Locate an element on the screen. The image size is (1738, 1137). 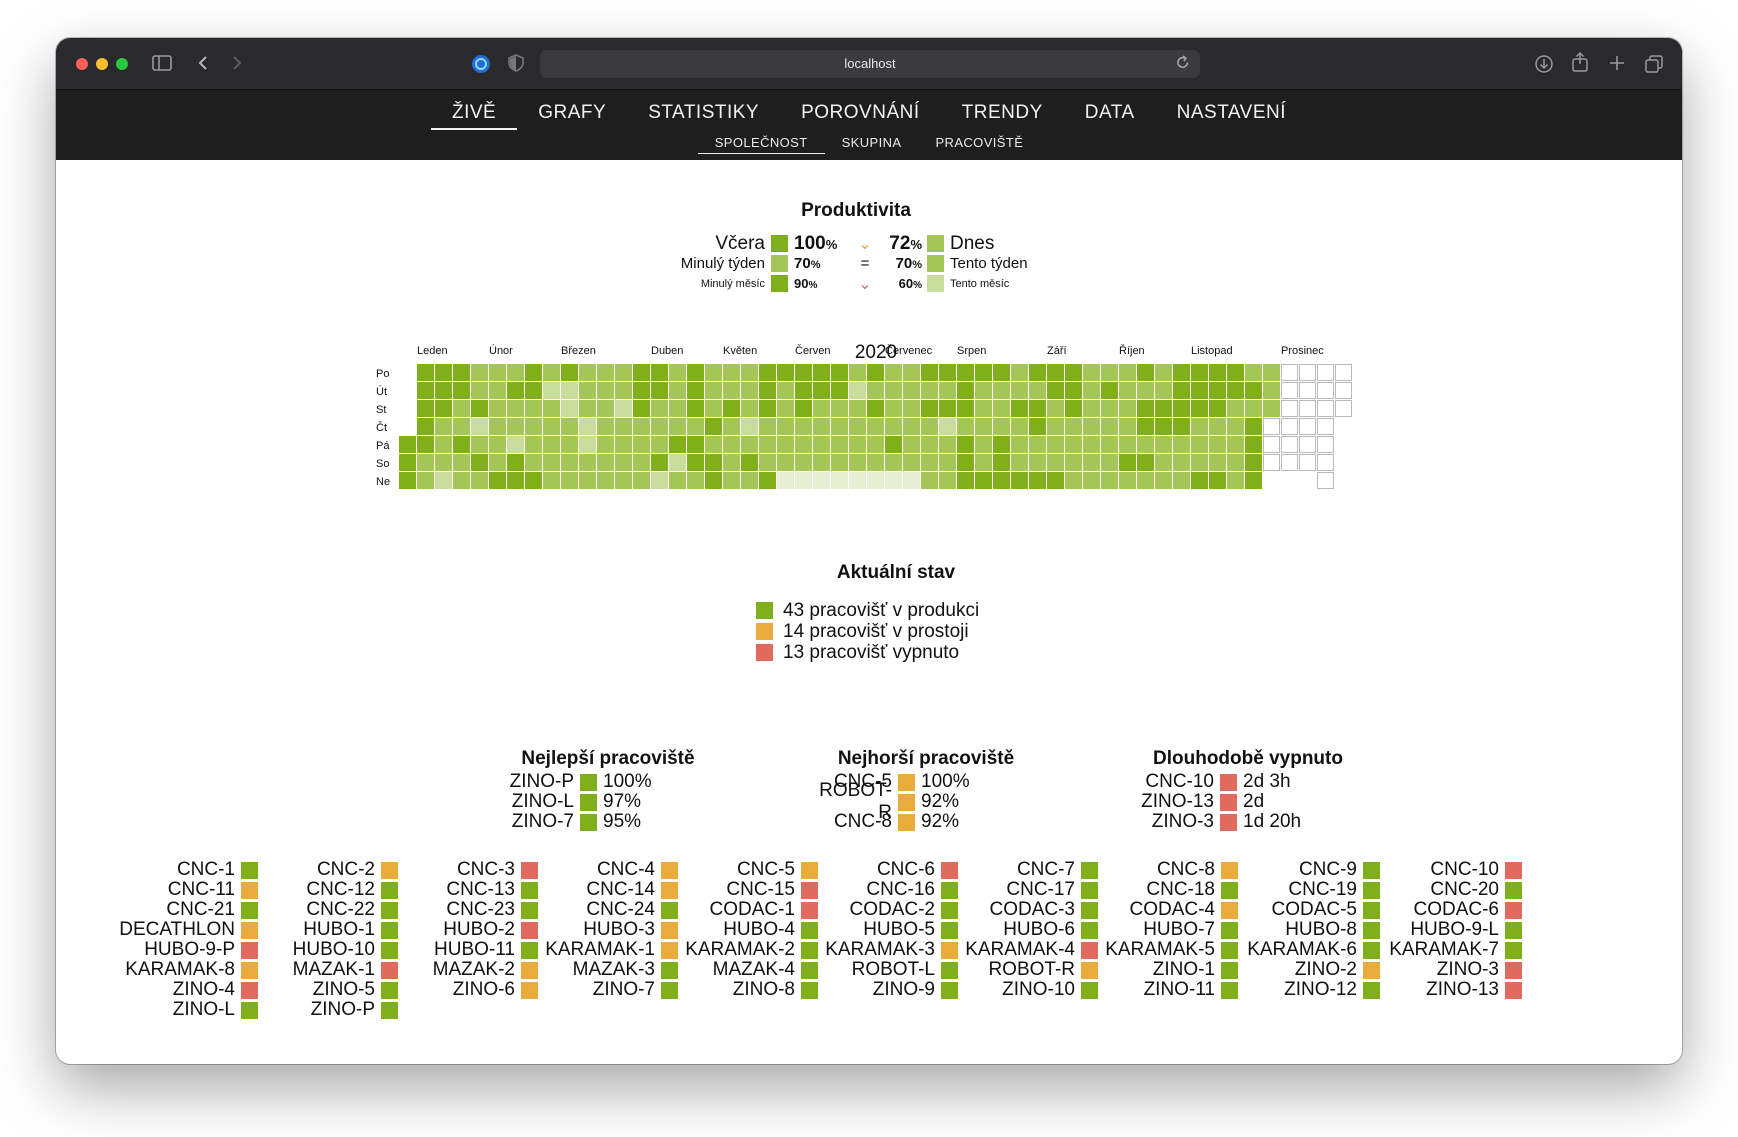
workstation-item: CNC-5 is located at coordinates (751, 869).